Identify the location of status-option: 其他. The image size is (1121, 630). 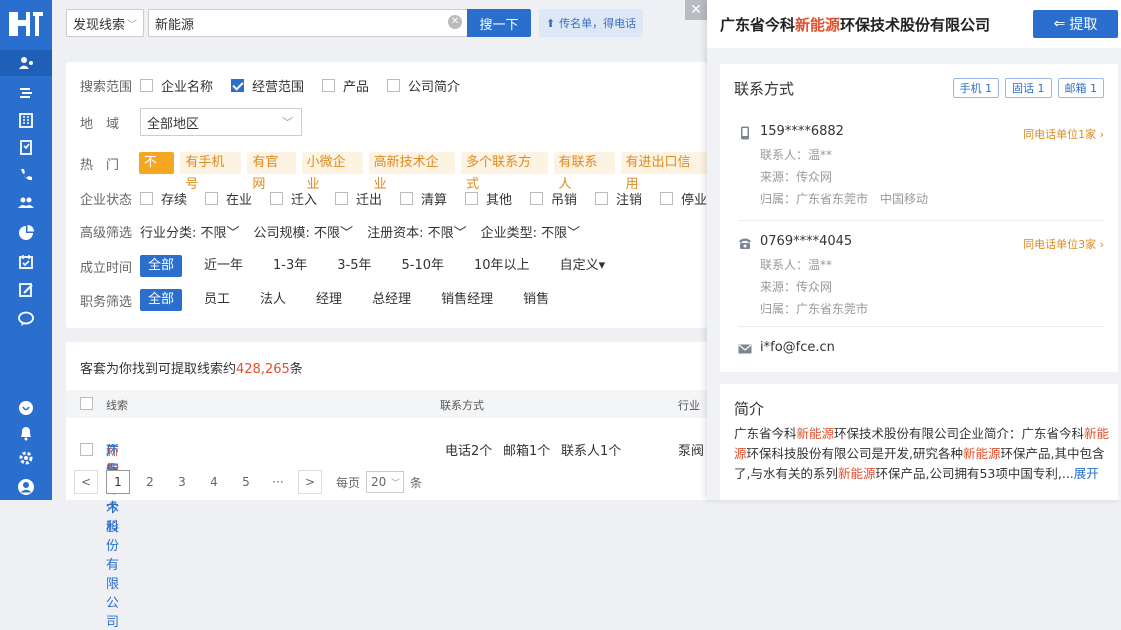
(488, 198).